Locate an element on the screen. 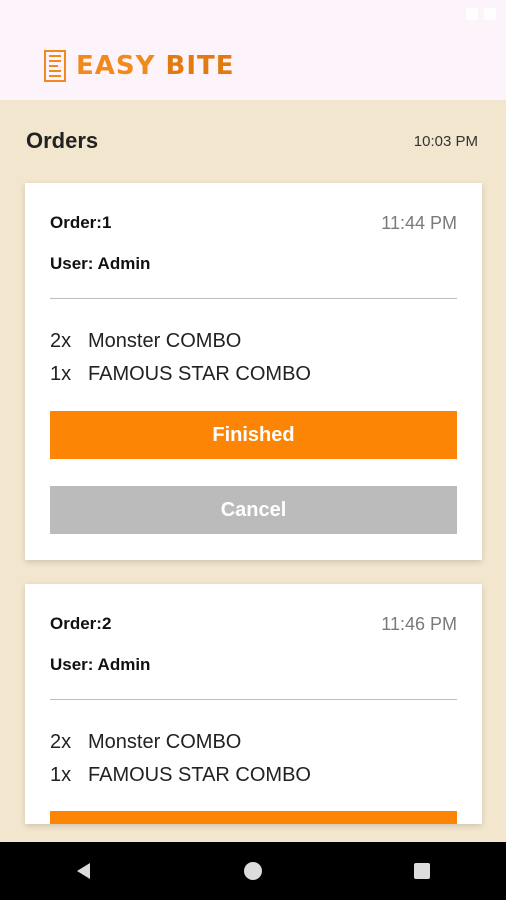 The height and width of the screenshot is (900, 506). order-number: Order:1 is located at coordinates (81, 222).